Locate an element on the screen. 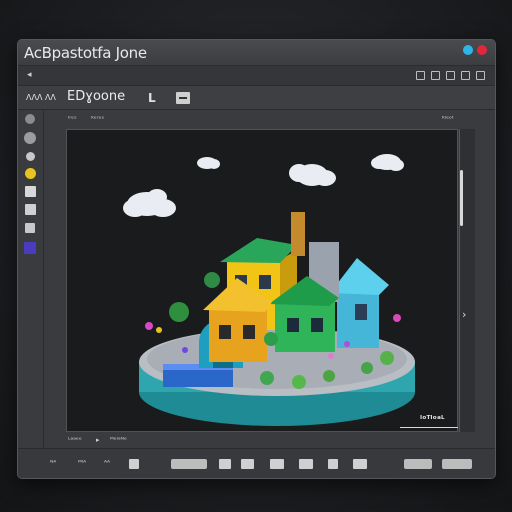 The height and width of the screenshot is (512, 512). cloud-icon is located at coordinates (263, 185).